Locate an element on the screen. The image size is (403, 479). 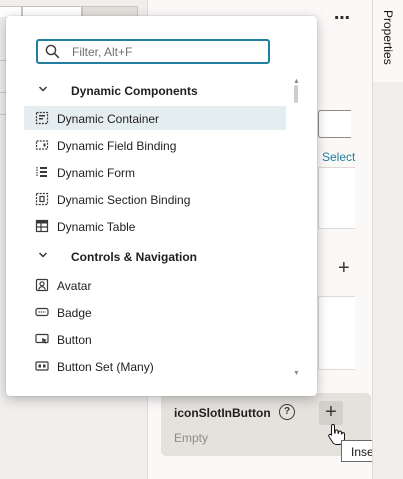
left-panel-tabs is located at coordinates (73, 8).